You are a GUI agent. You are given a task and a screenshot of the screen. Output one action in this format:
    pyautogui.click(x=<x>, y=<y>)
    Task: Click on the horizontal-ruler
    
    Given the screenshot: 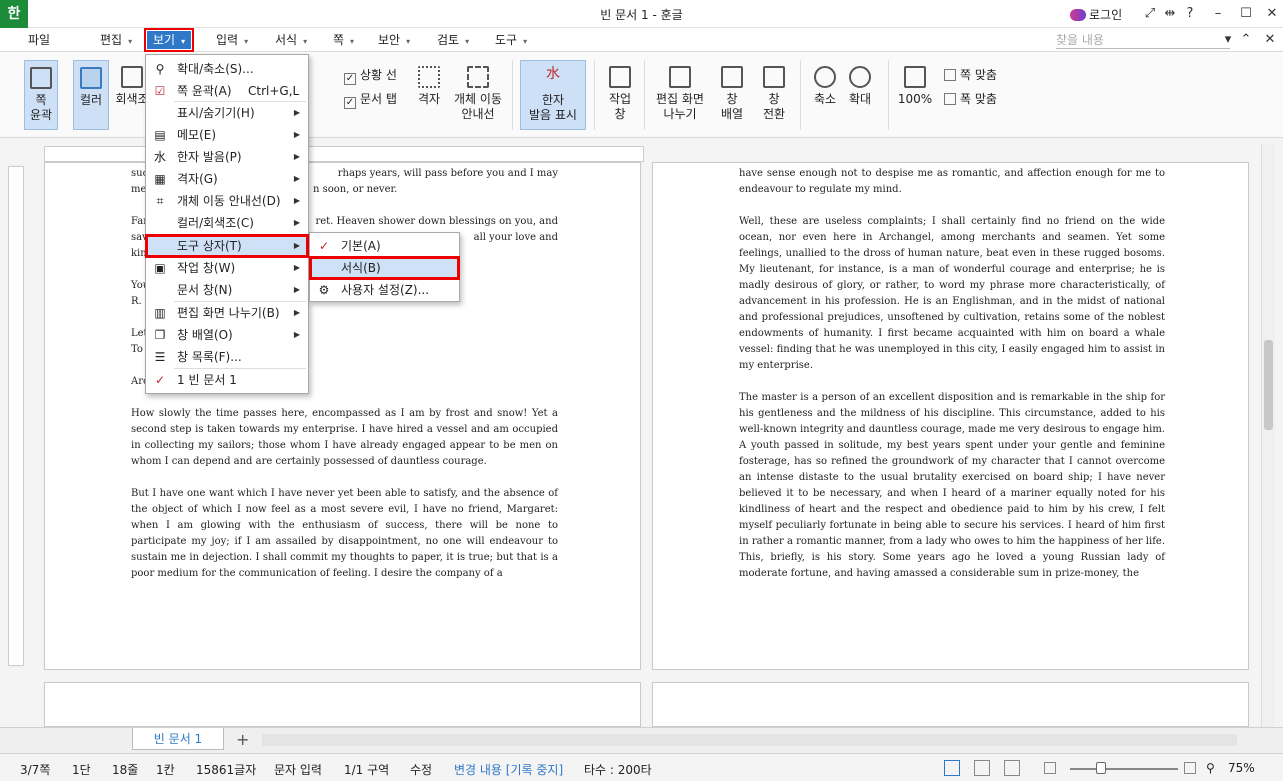 What is the action you would take?
    pyautogui.click(x=344, y=154)
    